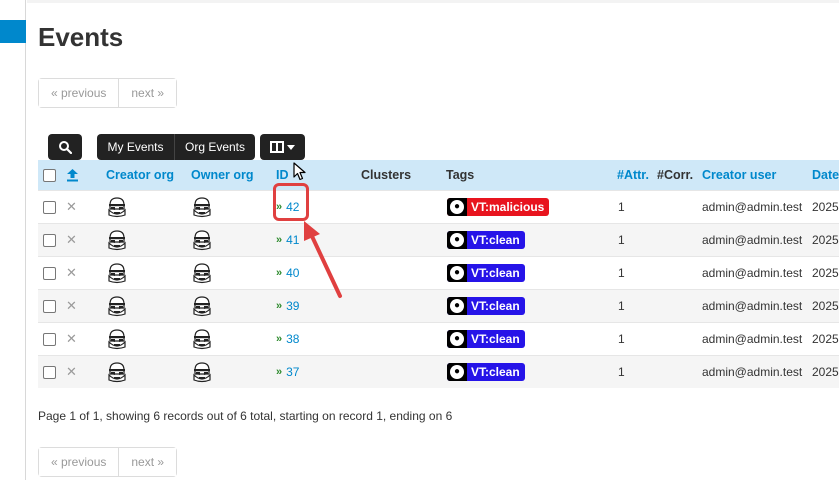  I want to click on upload-icon, so click(72, 175).